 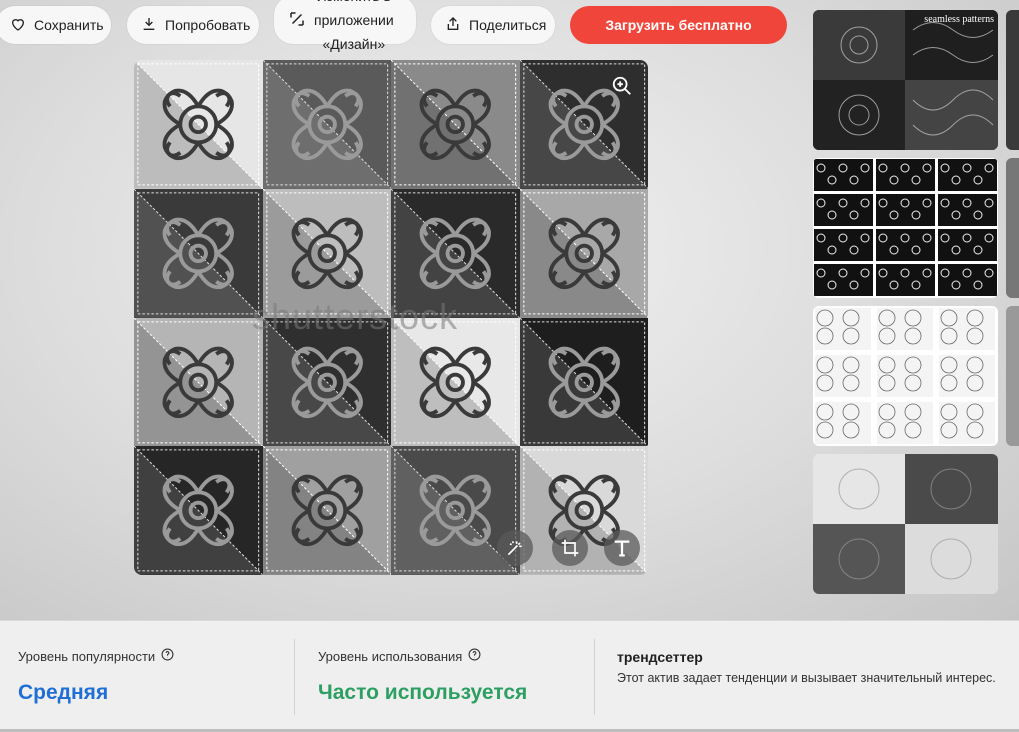 I want to click on try-label: Попробовать, so click(x=208, y=25).